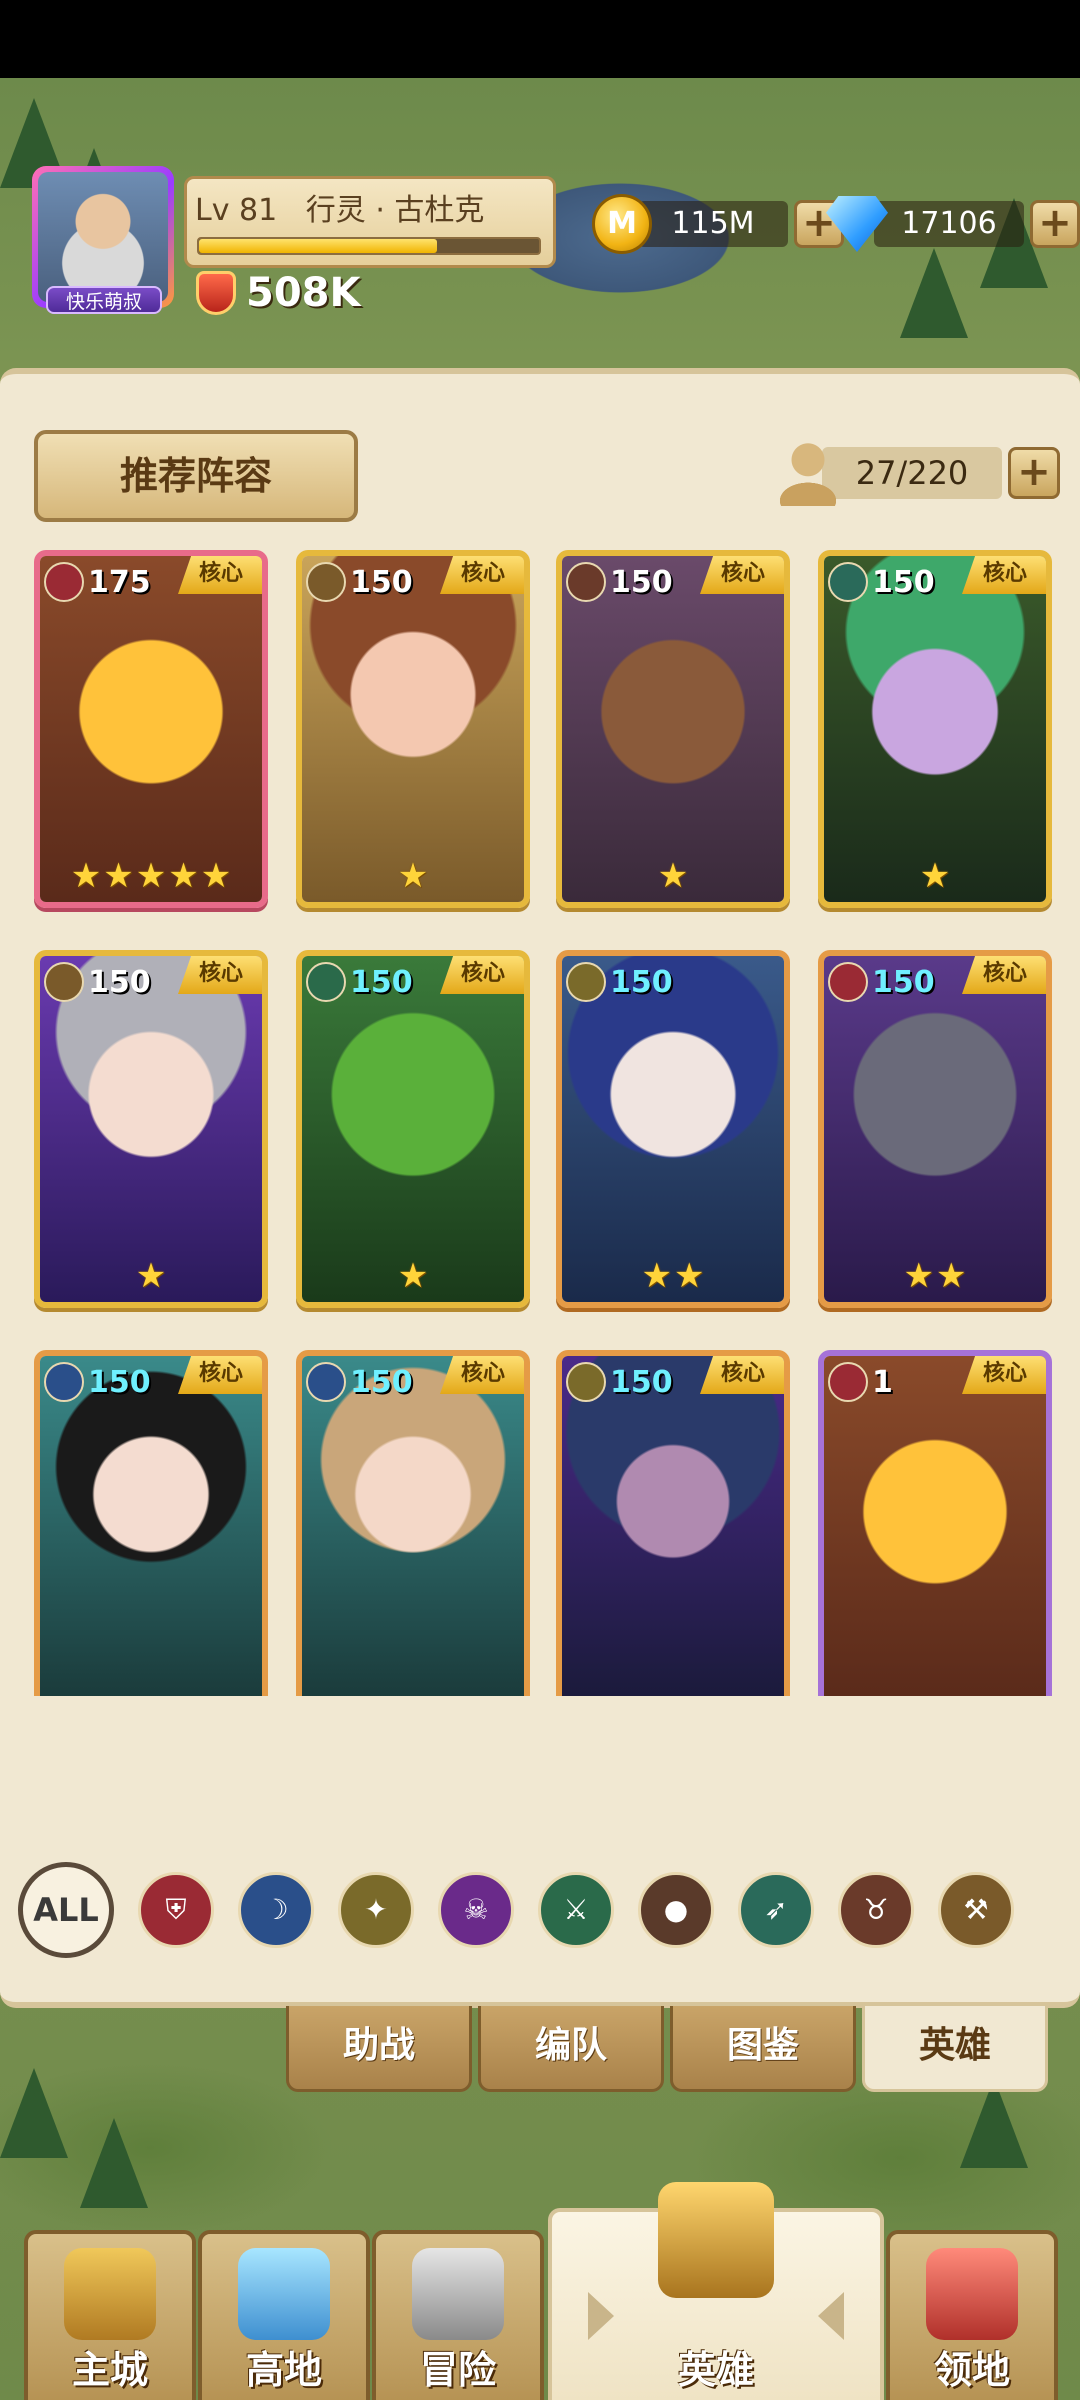 This screenshot has width=1080, height=2400. I want to click on player-level-title: Lv 81 行灵 · 古杜克, so click(339, 207).